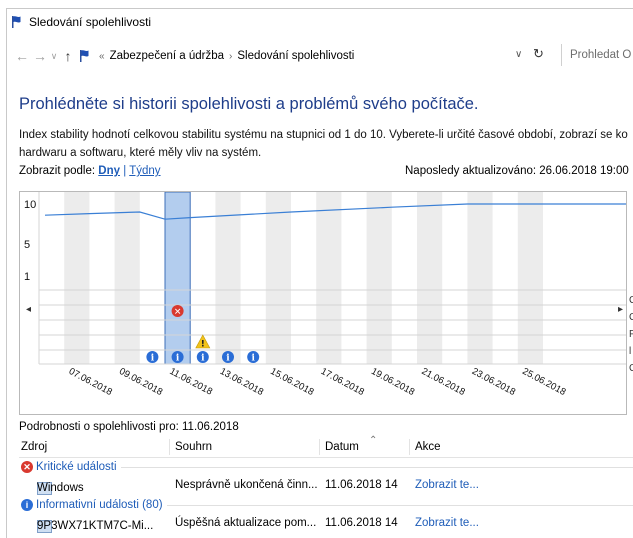 Image resolution: width=633 pixels, height=538 pixels. I want to click on x-tick-label: 13.06.2018, so click(241, 382).